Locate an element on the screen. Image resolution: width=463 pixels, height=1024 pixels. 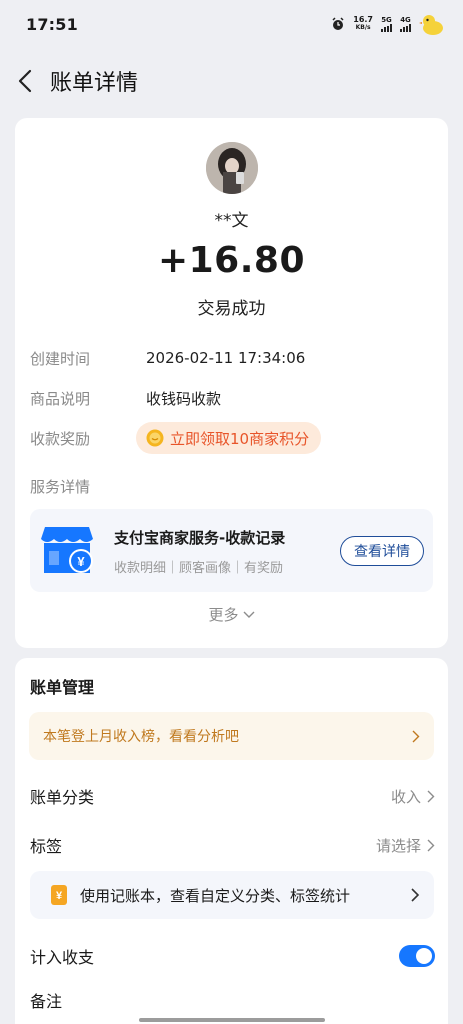
status-icons: 16.7 KB/s 5G 4G is located at coordinates (388, 24).